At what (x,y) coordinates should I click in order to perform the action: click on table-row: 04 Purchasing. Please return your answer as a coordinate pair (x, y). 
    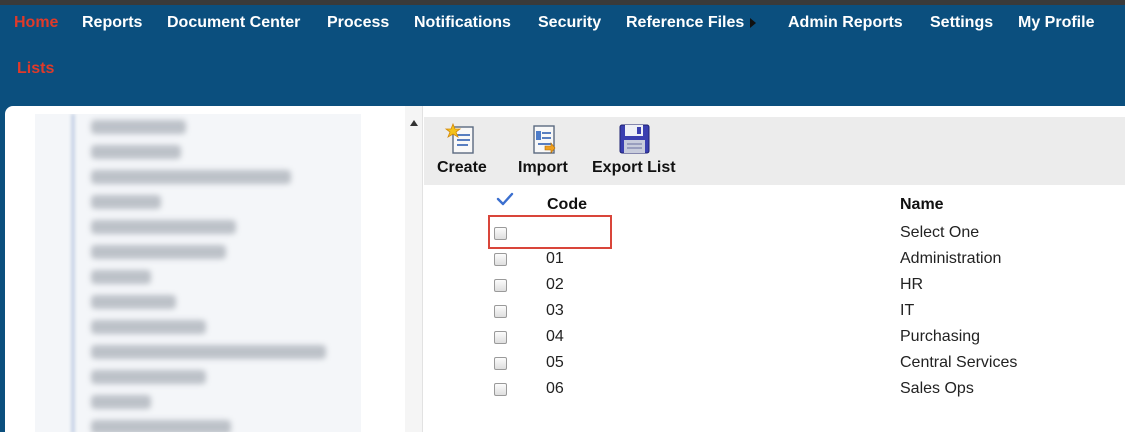
    Looking at the image, I should click on (774, 338).